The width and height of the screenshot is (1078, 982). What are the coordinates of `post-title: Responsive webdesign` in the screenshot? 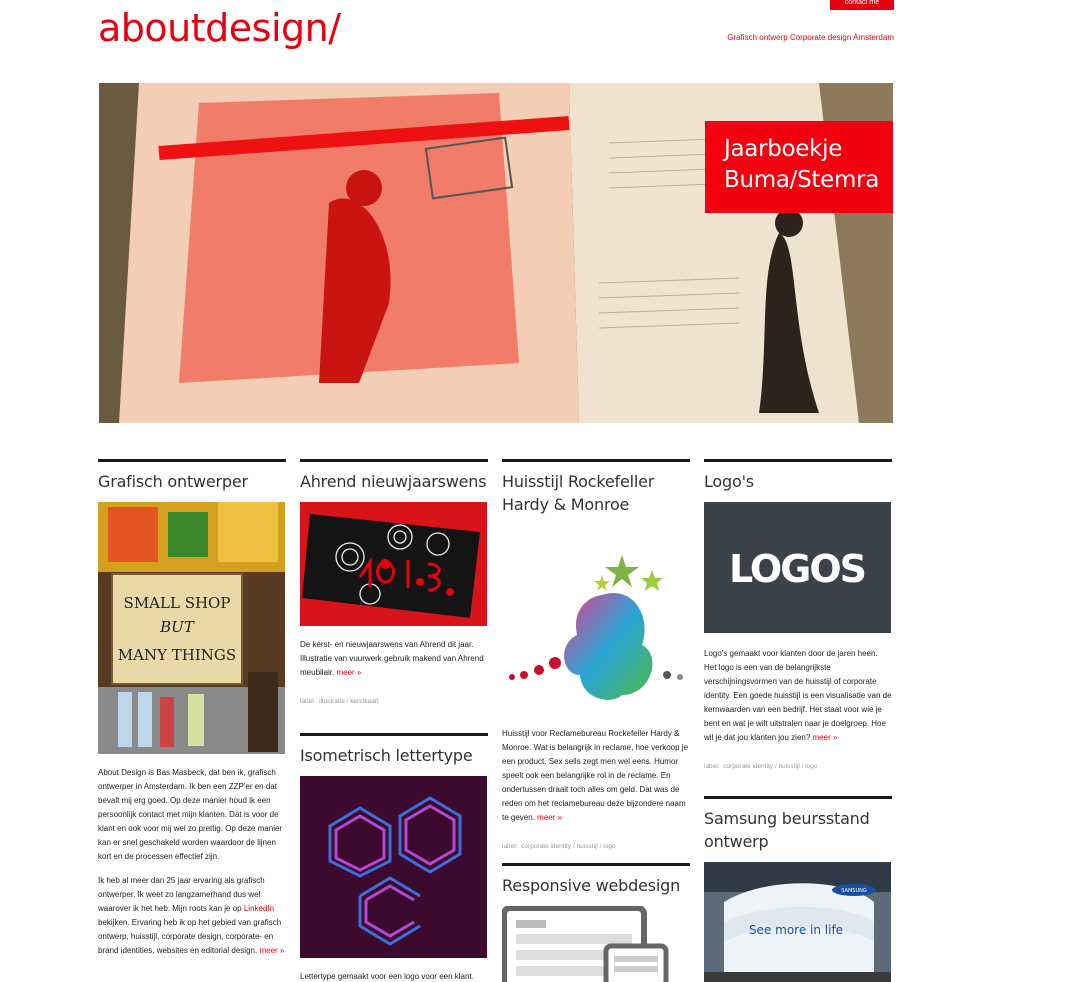 It's located at (596, 885).